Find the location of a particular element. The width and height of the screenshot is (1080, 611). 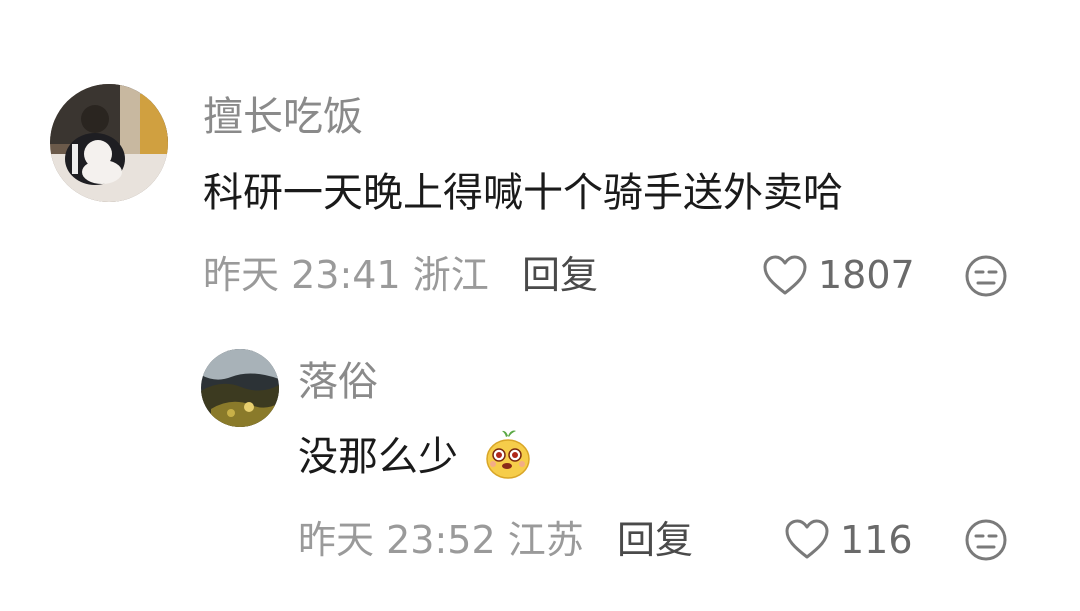

comment-meta: 昨天 23:52 江苏 is located at coordinates (441, 540).